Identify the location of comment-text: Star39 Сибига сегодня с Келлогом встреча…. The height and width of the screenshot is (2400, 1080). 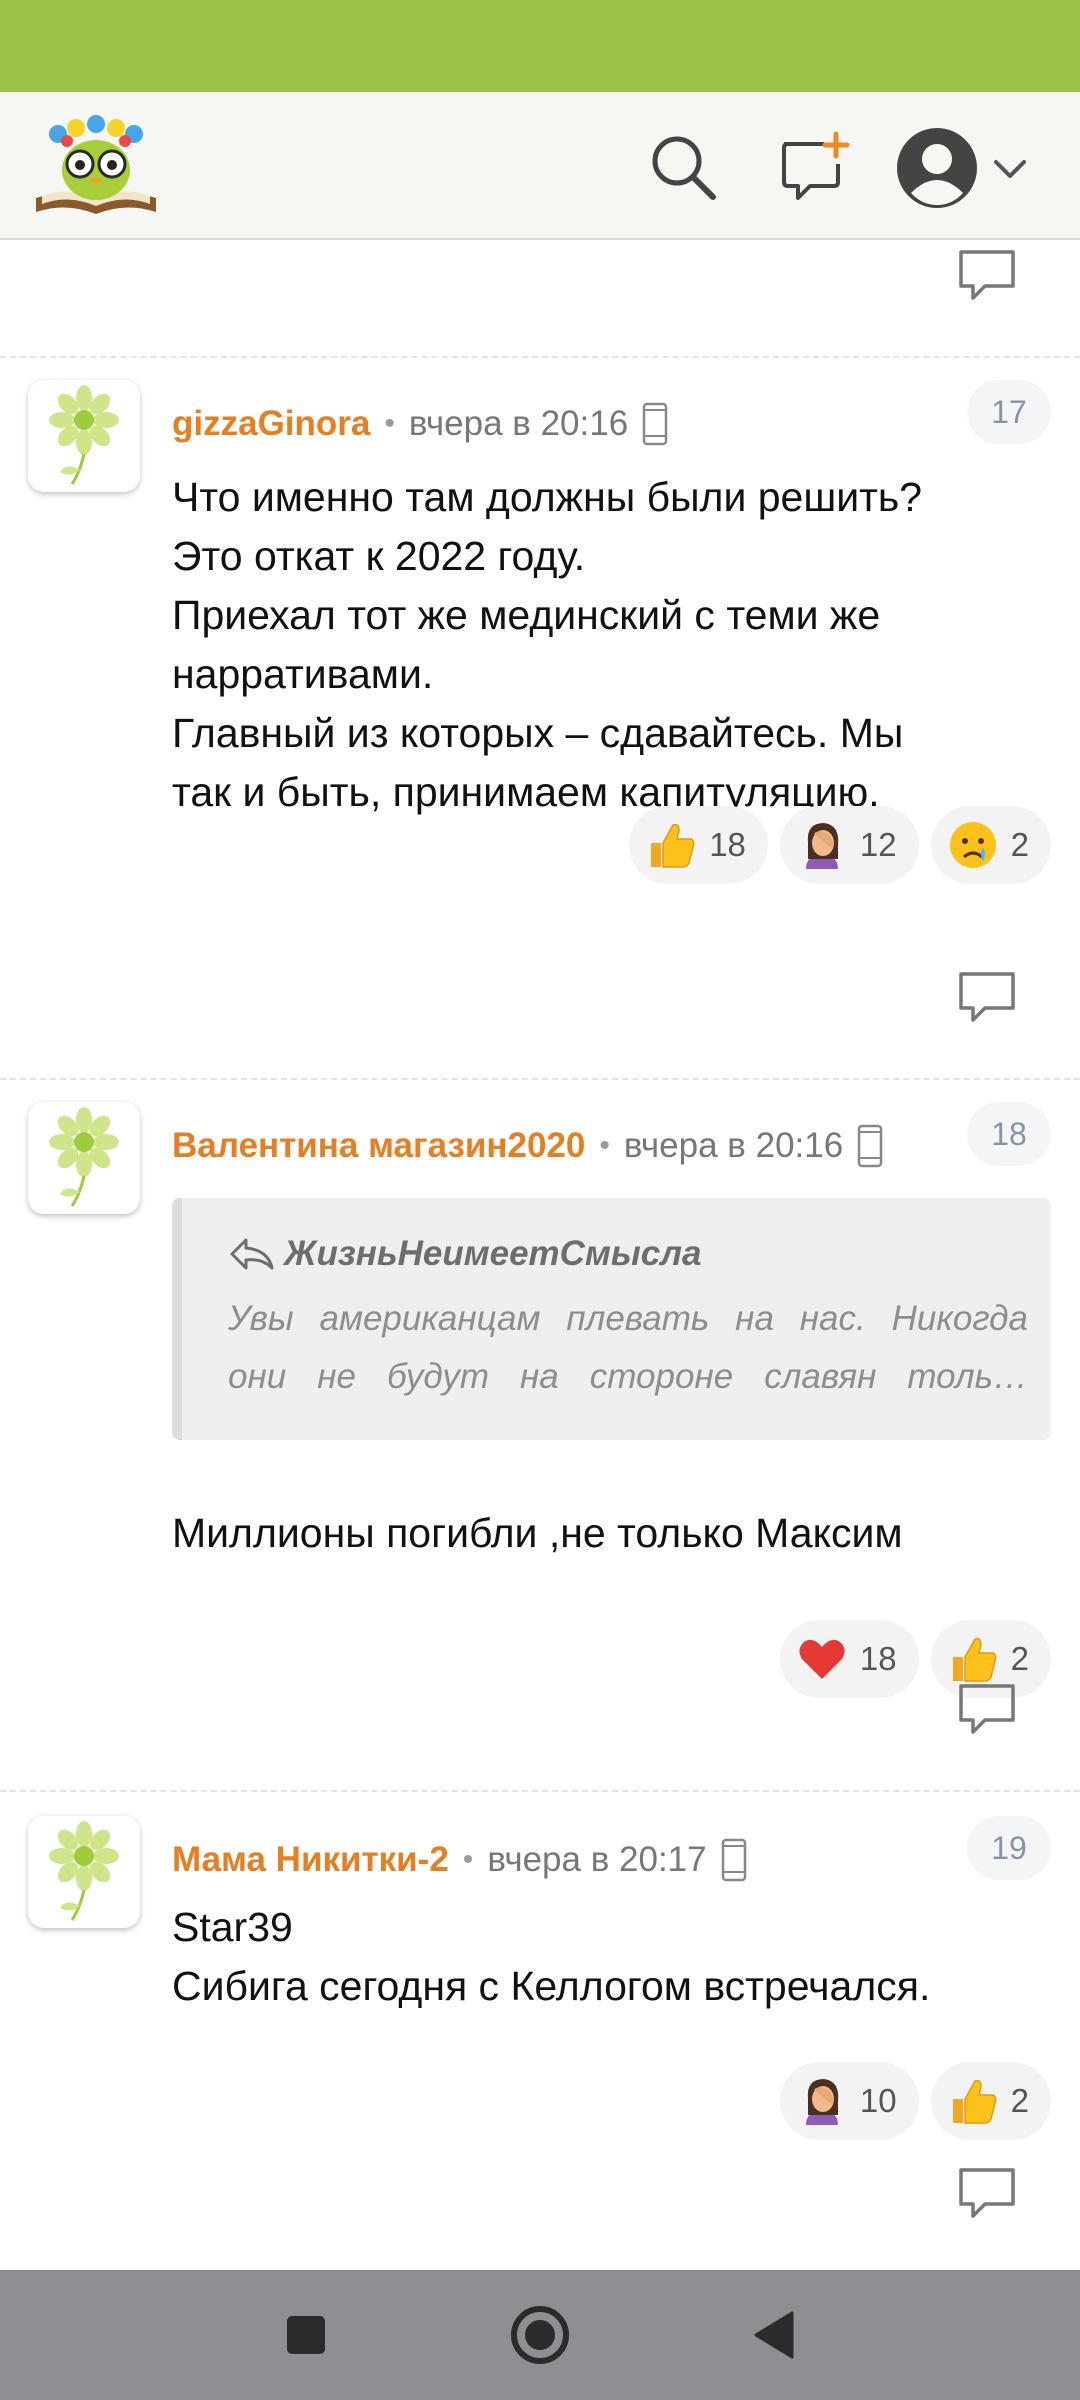
(551, 1957).